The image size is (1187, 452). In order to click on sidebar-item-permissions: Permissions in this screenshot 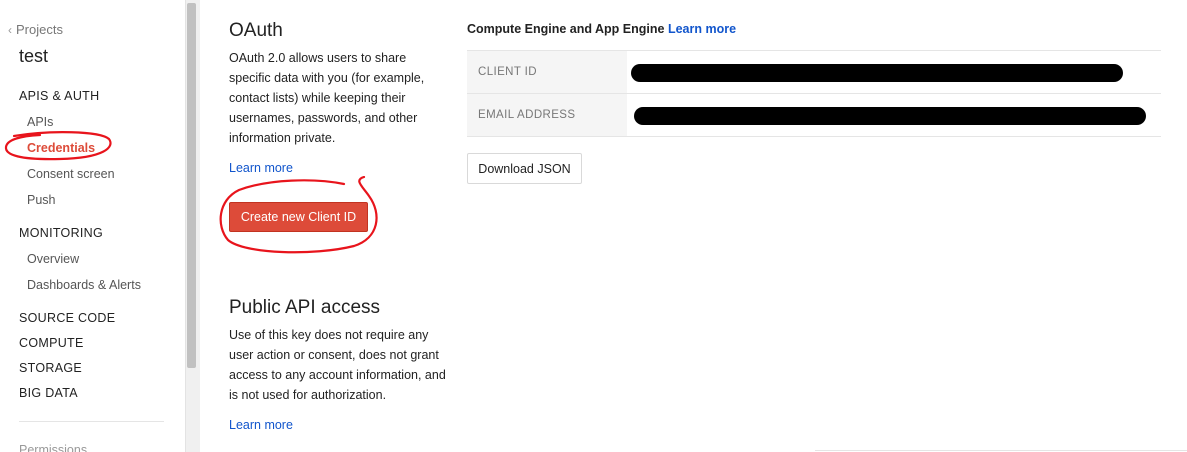, I will do `click(53, 447)`.